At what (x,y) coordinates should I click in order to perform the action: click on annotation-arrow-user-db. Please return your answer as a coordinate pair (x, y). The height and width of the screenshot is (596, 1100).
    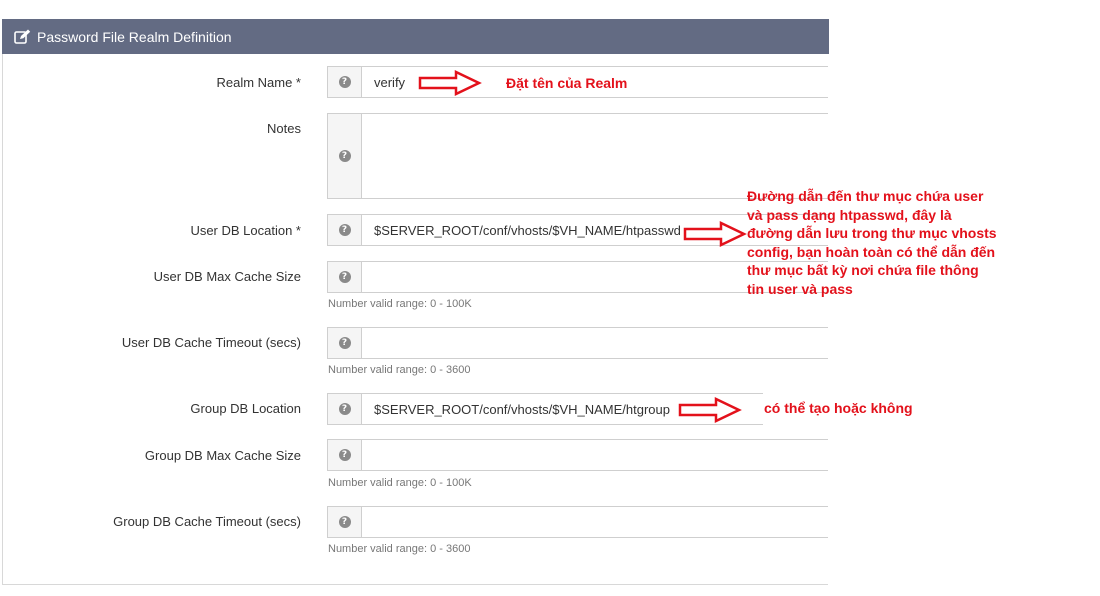
    Looking at the image, I should click on (715, 234).